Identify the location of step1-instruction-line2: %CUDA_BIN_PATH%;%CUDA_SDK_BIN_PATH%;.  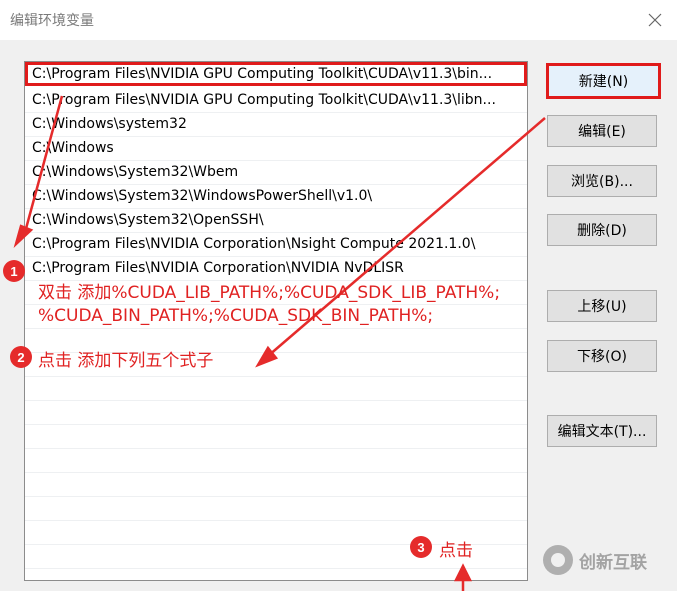
(236, 316).